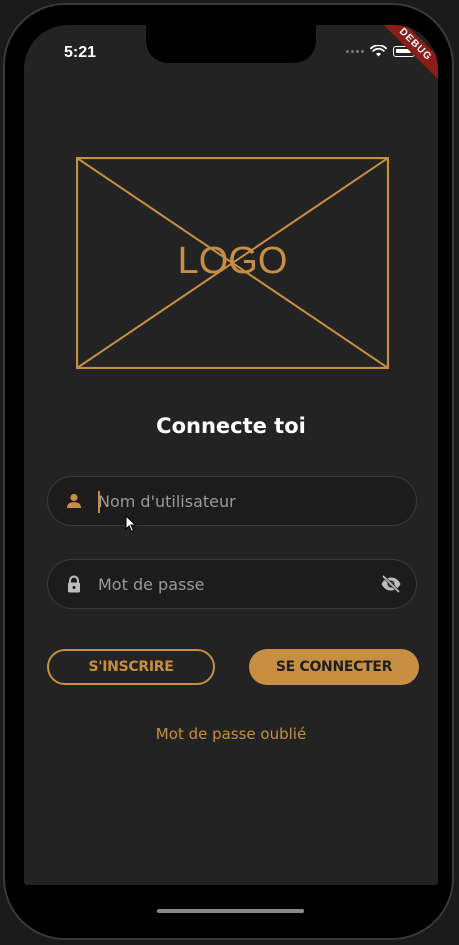 This screenshot has width=459, height=945. I want to click on password-field, so click(232, 584).